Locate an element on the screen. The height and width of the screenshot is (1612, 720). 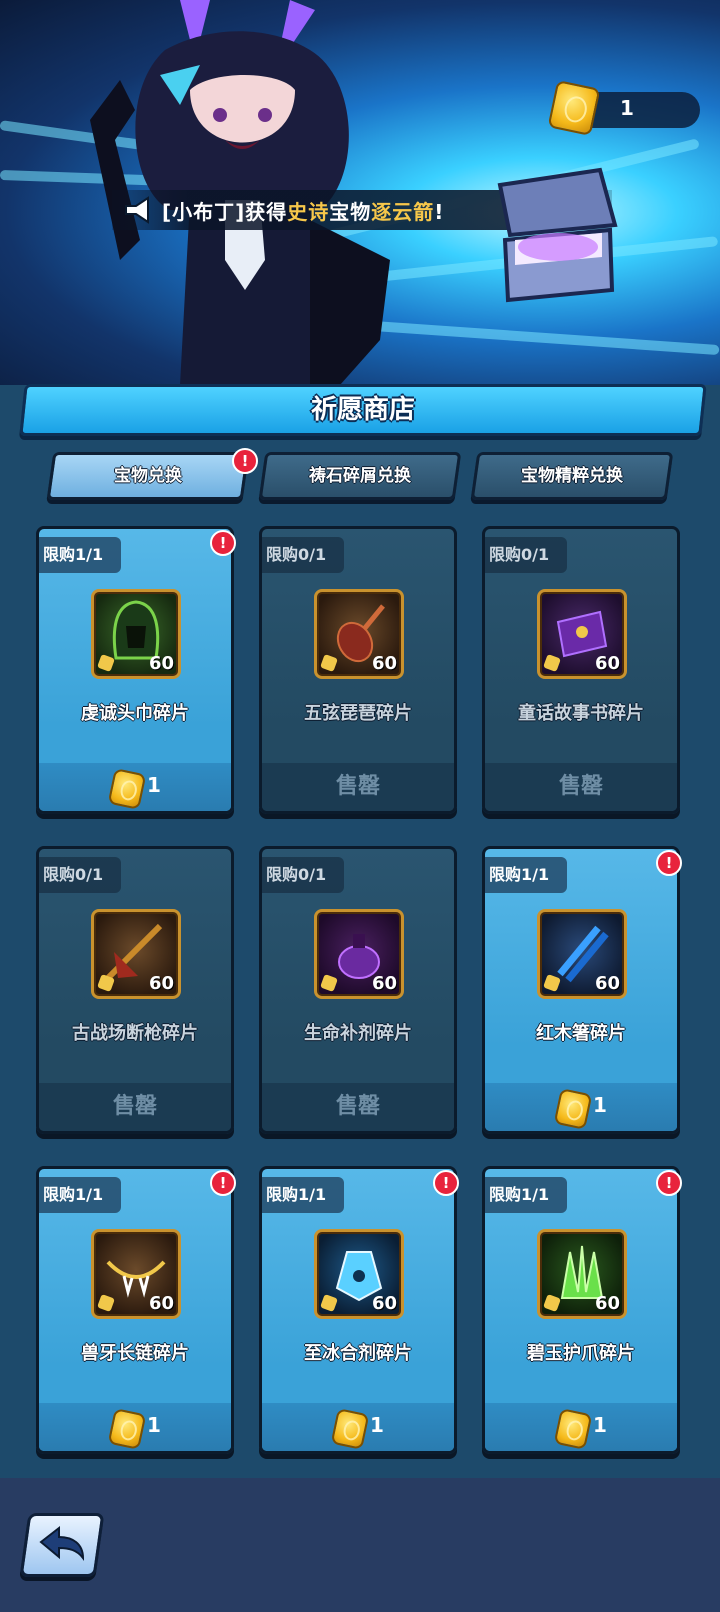
shop-item-card: 限购1/1 60 虔诚头巾碎片 1 is located at coordinates (135, 670).